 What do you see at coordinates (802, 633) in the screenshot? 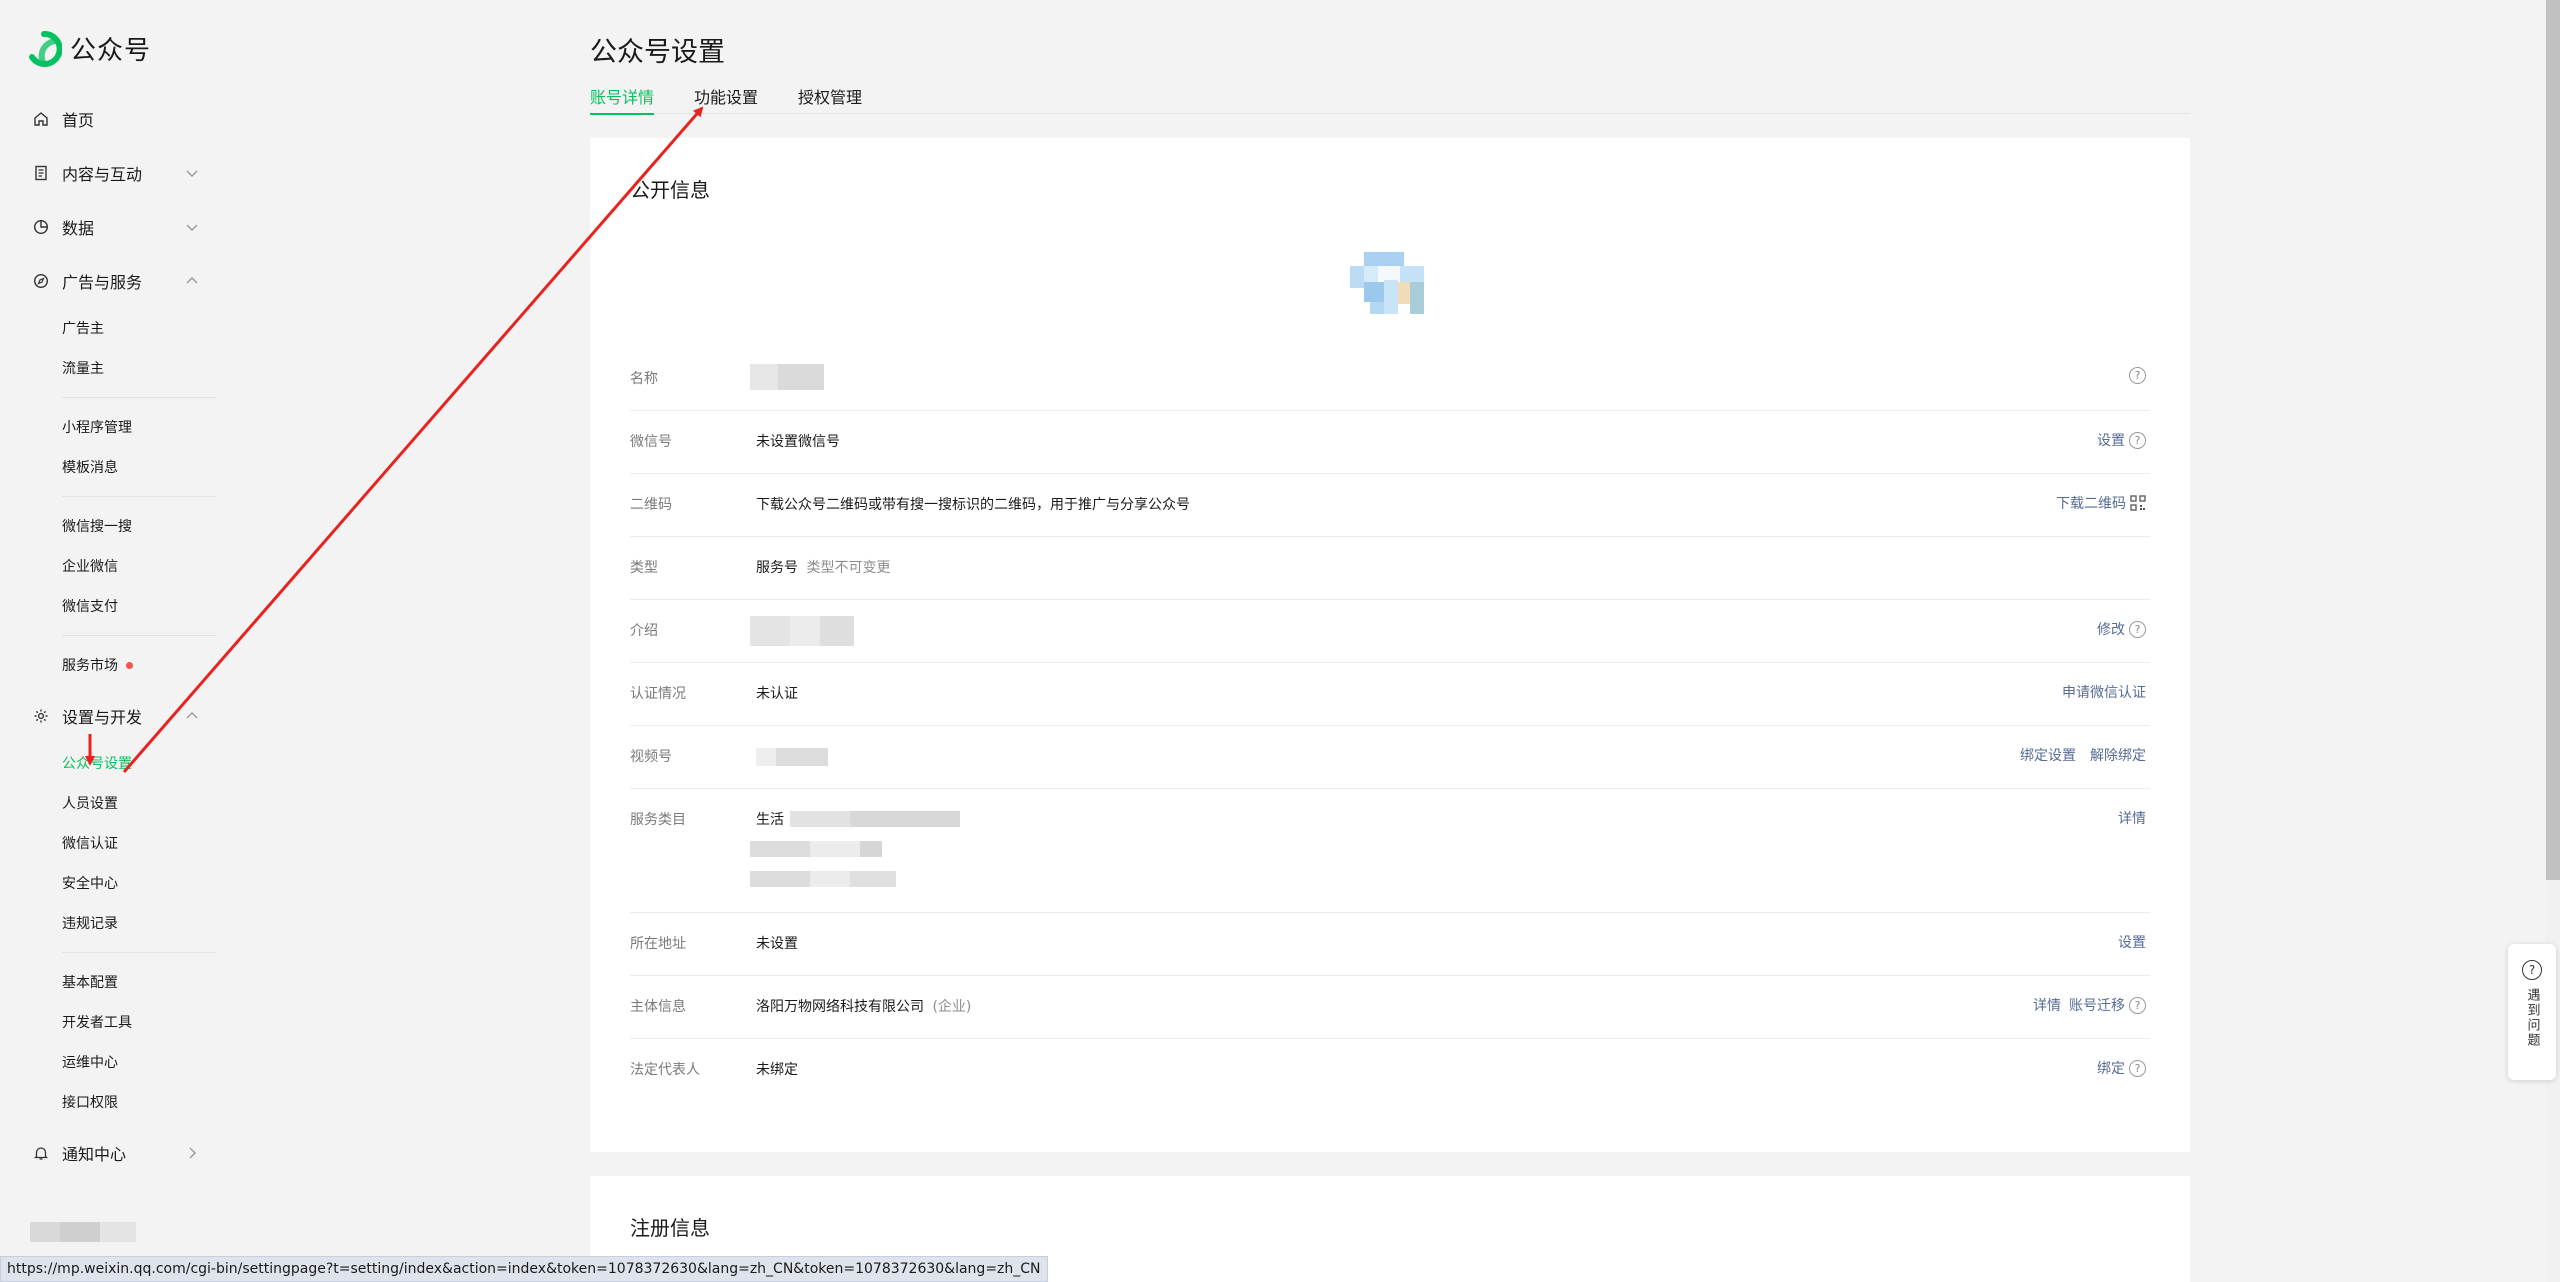
I see `intro-value-blurred` at bounding box center [802, 633].